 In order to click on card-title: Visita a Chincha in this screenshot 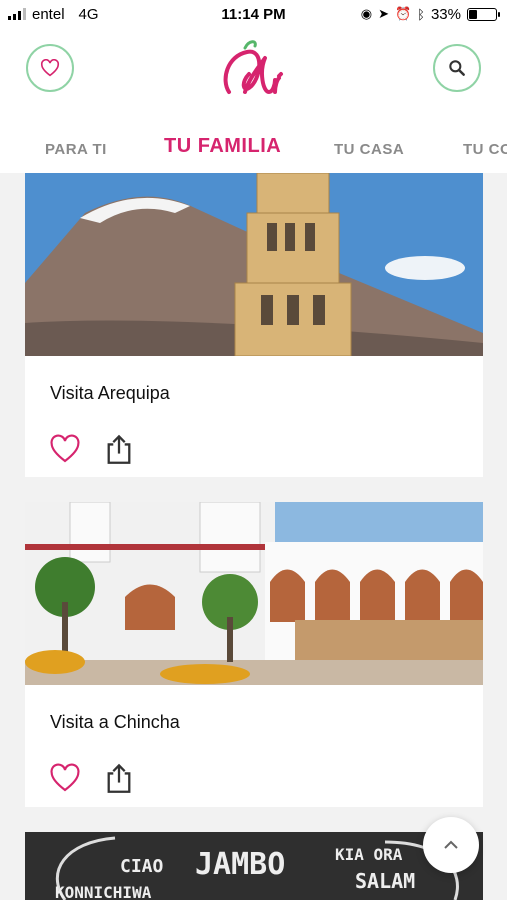, I will do `click(115, 722)`.